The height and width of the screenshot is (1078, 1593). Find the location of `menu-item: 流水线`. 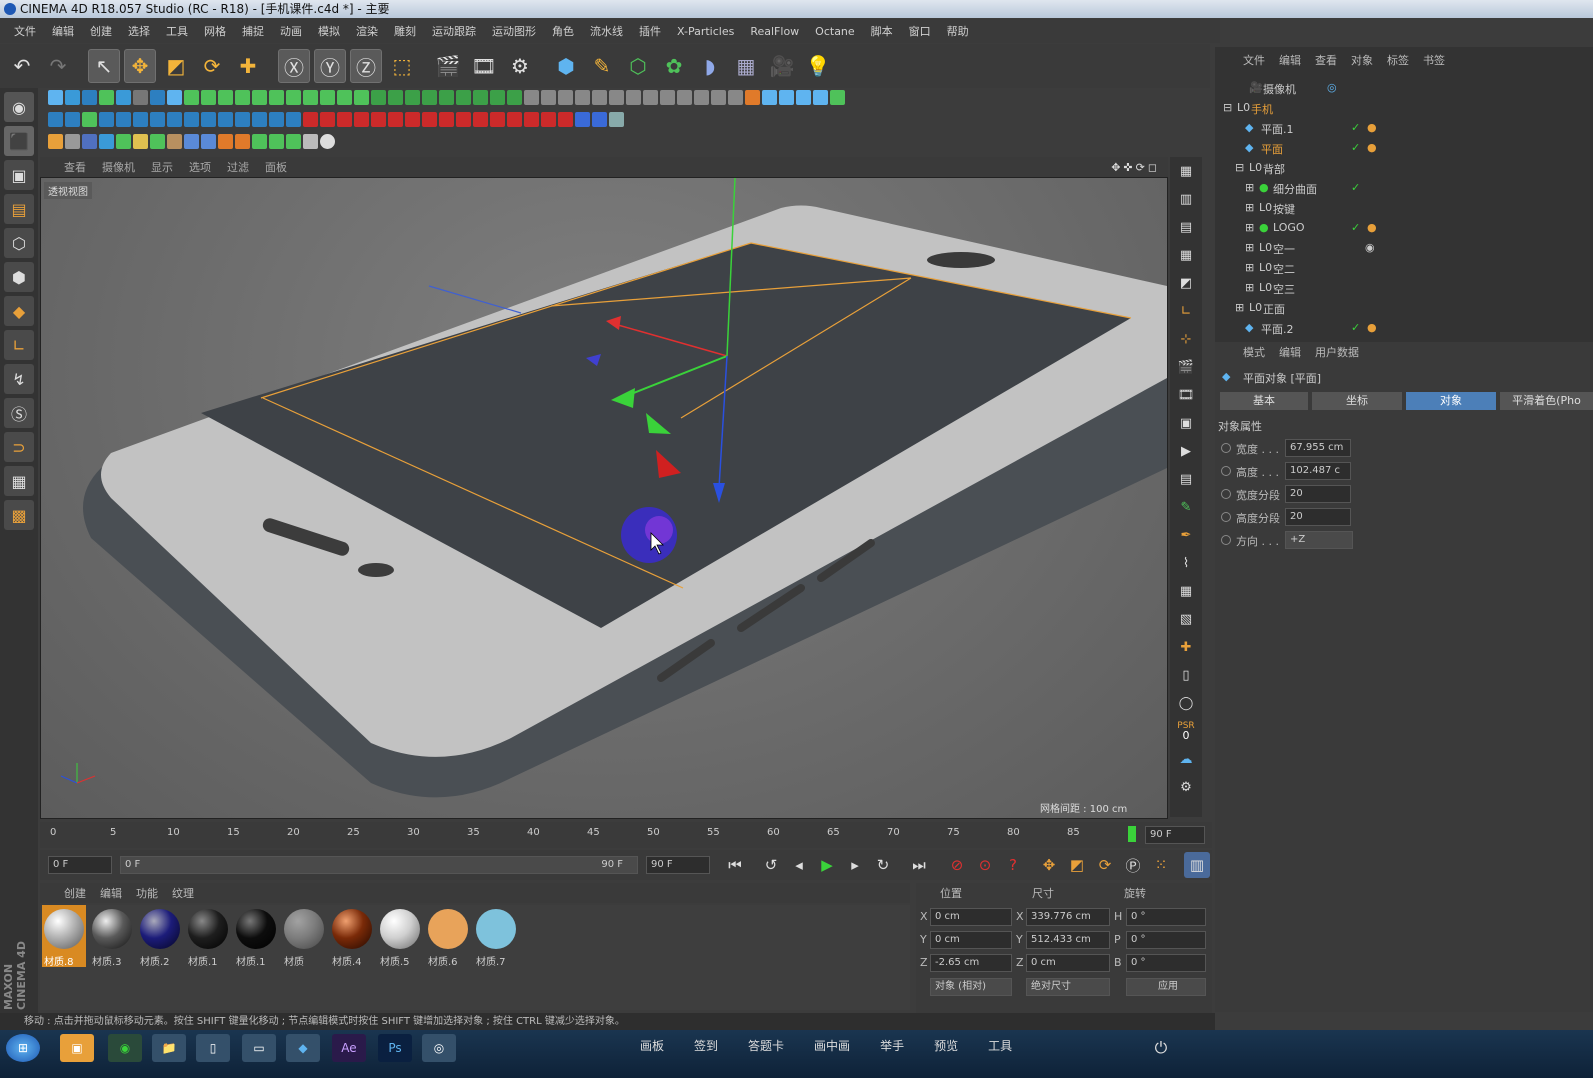

menu-item: 流水线 is located at coordinates (606, 31).